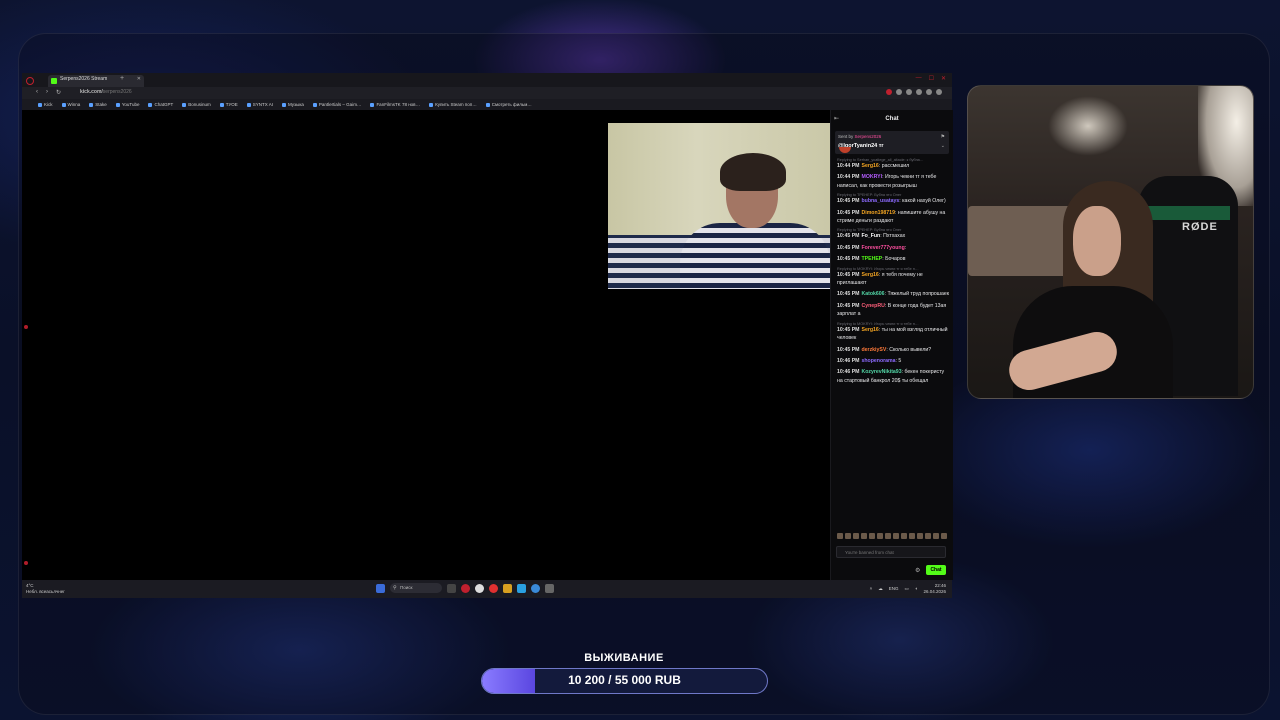  What do you see at coordinates (160, 104) in the screenshot?
I see `bookmark-item: ChatGPT` at bounding box center [160, 104].